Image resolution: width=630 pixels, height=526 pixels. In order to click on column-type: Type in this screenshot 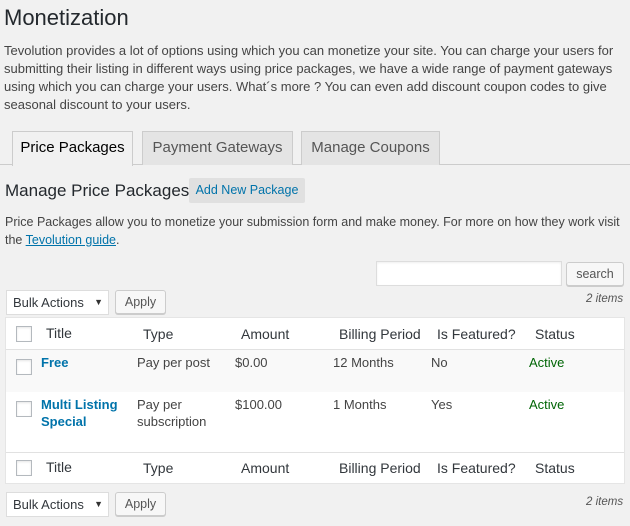, I will do `click(158, 334)`.